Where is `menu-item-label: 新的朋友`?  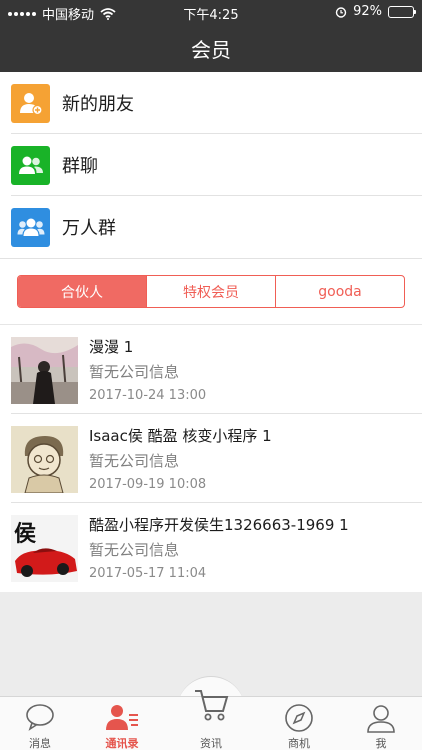 menu-item-label: 新的朋友 is located at coordinates (98, 104).